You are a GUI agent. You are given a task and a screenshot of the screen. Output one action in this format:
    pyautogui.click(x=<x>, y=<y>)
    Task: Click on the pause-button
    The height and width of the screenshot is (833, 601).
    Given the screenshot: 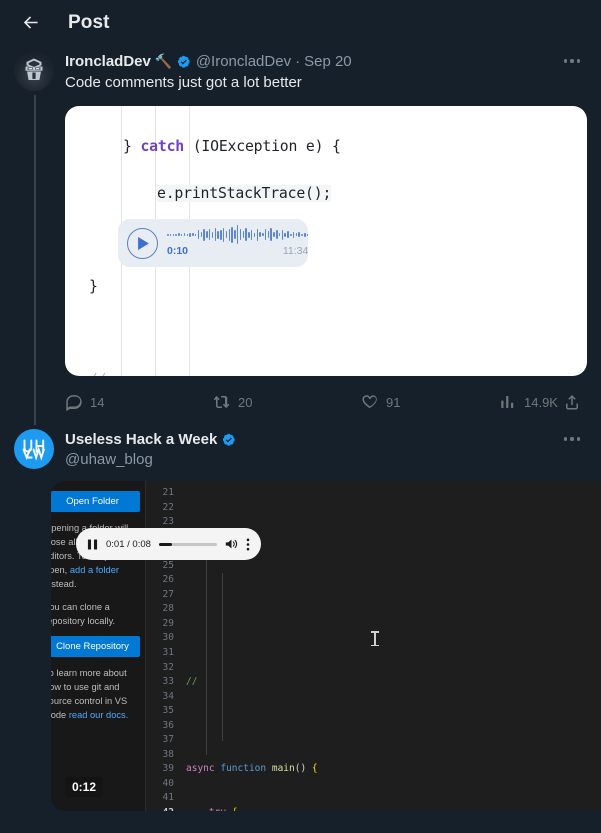 What is the action you would take?
    pyautogui.click(x=92, y=544)
    